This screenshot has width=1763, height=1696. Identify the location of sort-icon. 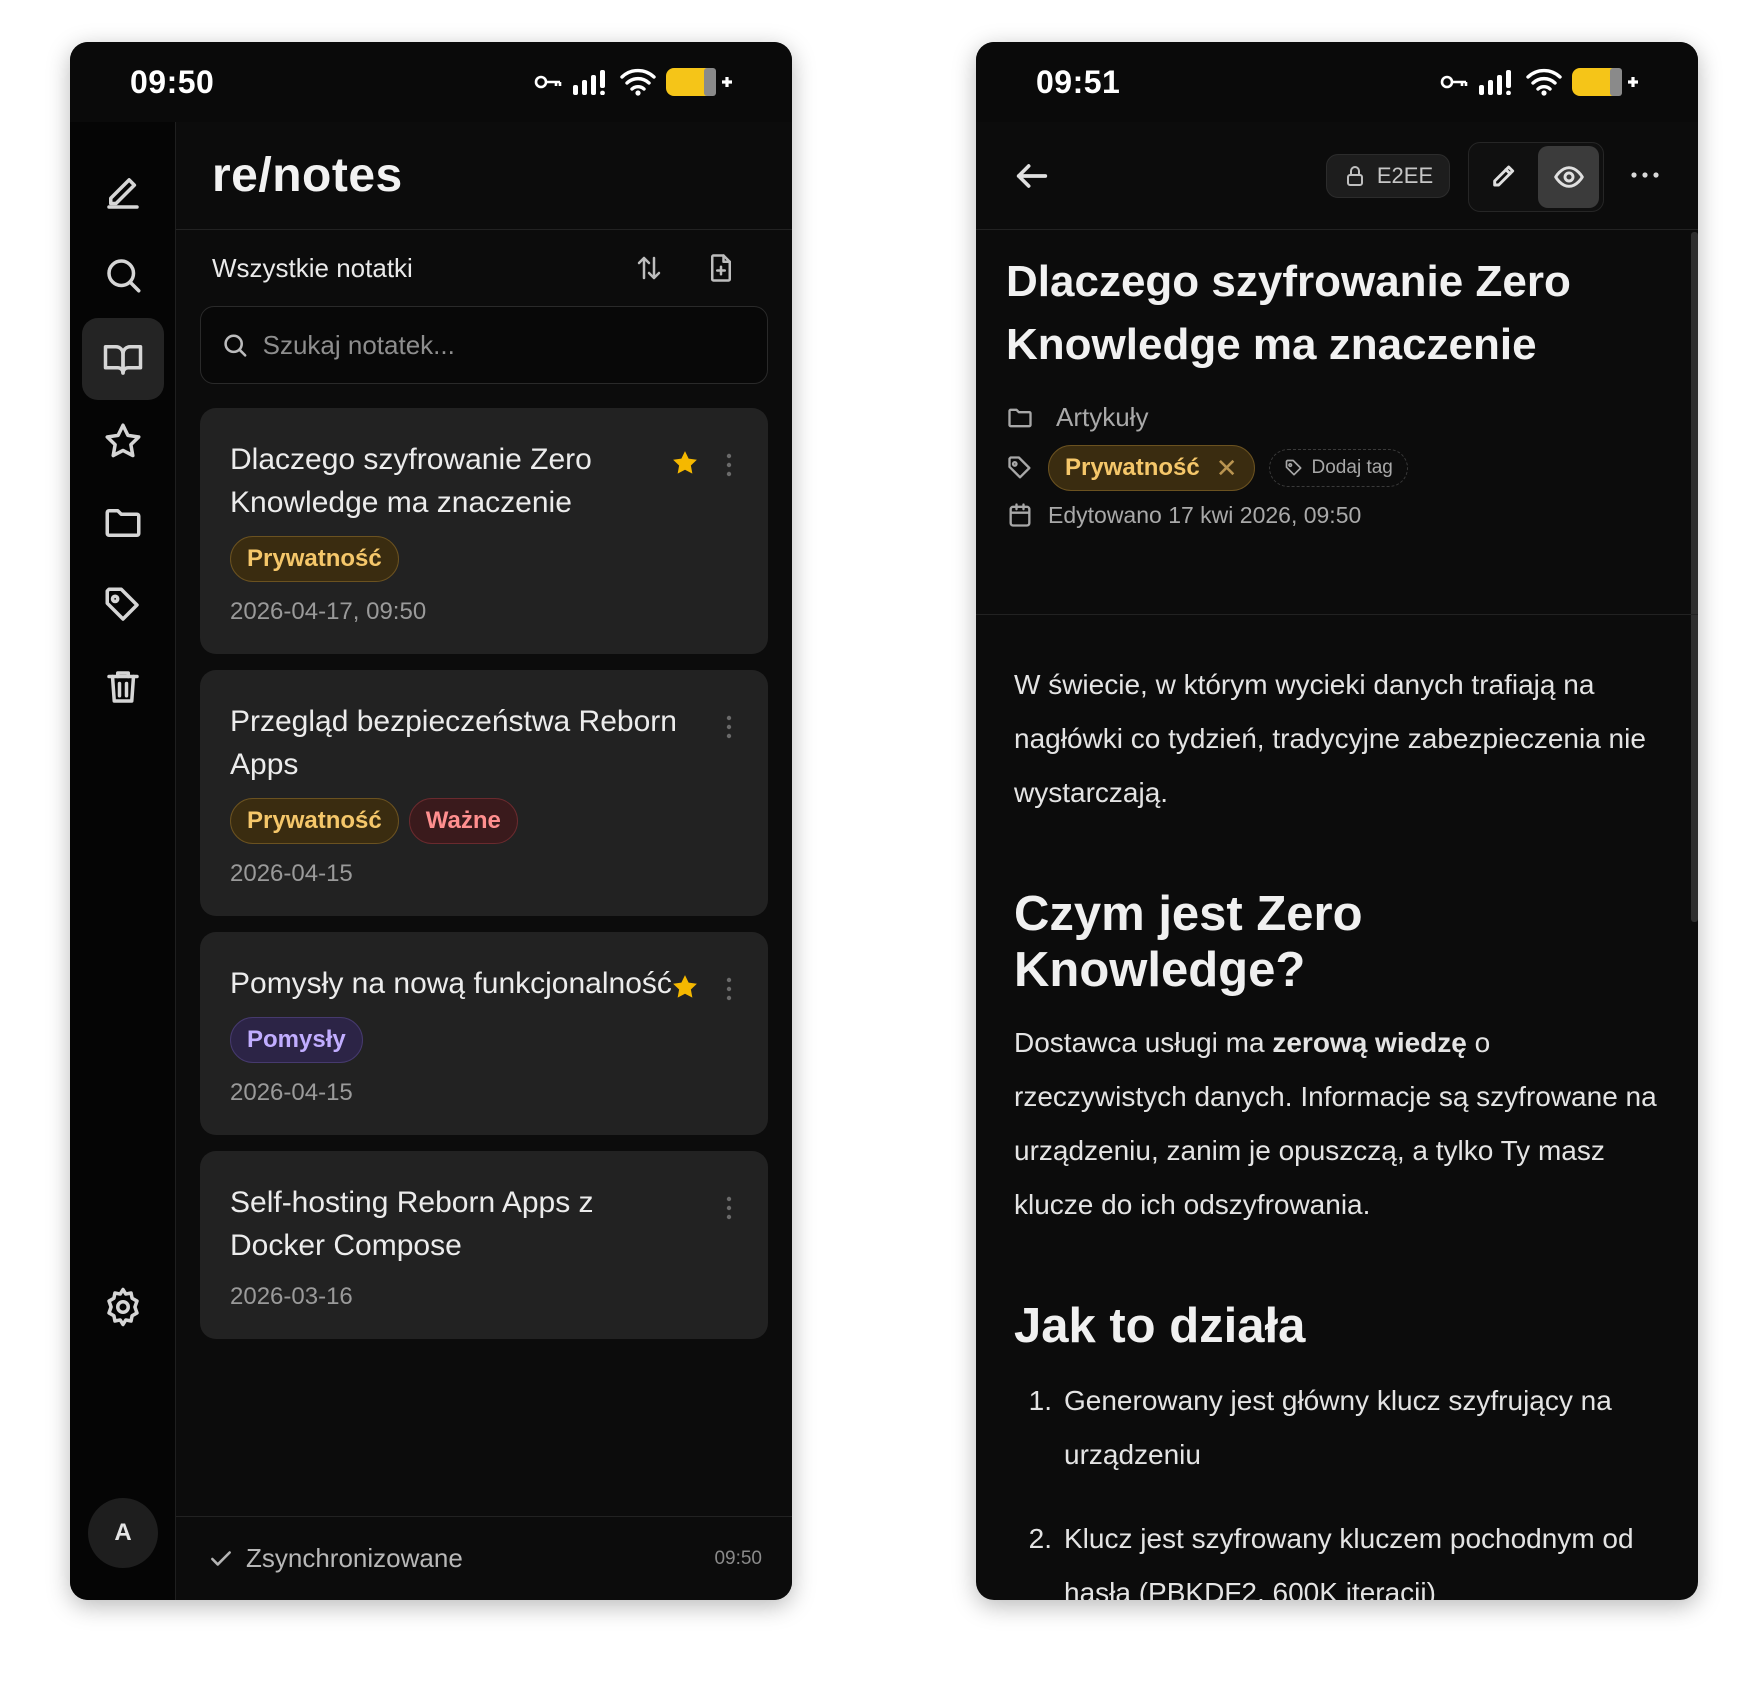
(649, 268).